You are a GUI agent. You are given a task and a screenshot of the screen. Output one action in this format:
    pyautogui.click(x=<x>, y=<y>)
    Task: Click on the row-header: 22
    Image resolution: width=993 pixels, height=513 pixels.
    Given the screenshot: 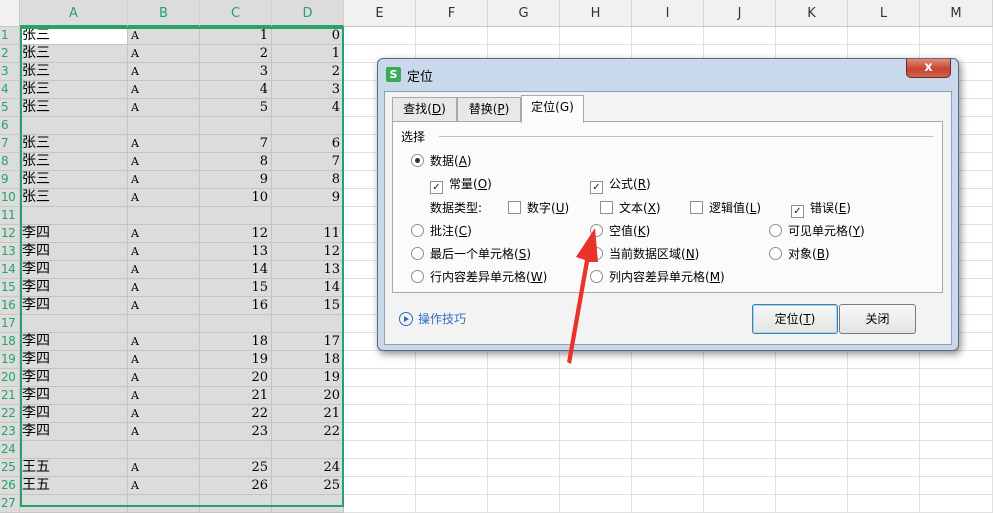 What is the action you would take?
    pyautogui.click(x=10, y=414)
    